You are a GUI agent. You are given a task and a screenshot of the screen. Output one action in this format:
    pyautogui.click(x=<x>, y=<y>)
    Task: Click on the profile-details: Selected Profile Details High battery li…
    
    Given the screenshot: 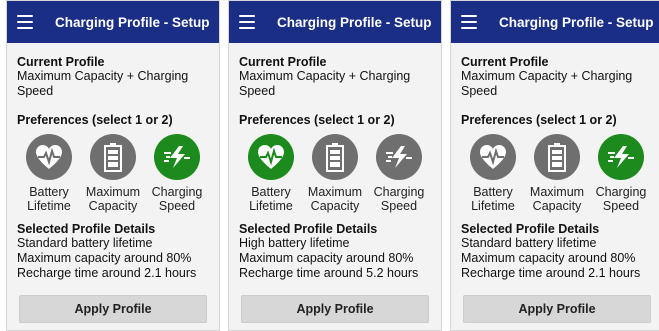 What is the action you would take?
    pyautogui.click(x=335, y=251)
    